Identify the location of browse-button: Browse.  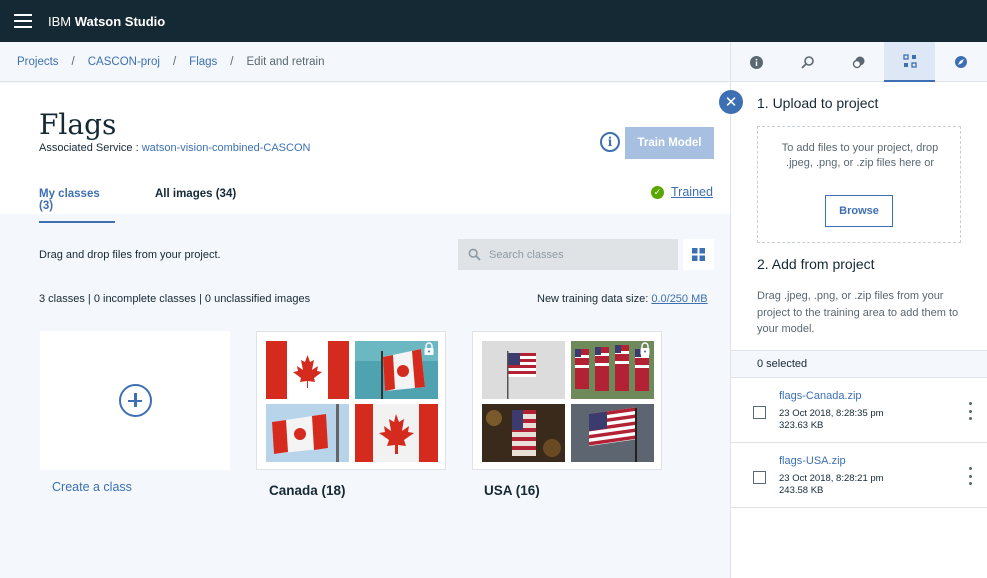
(859, 211).